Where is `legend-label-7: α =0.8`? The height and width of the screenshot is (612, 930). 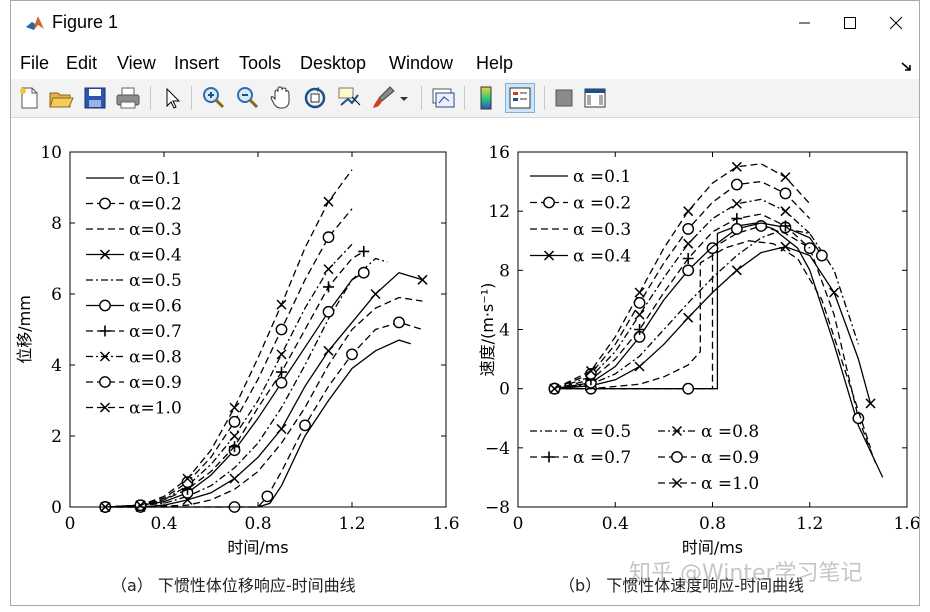
legend-label-7: α =0.8 is located at coordinates (730, 432).